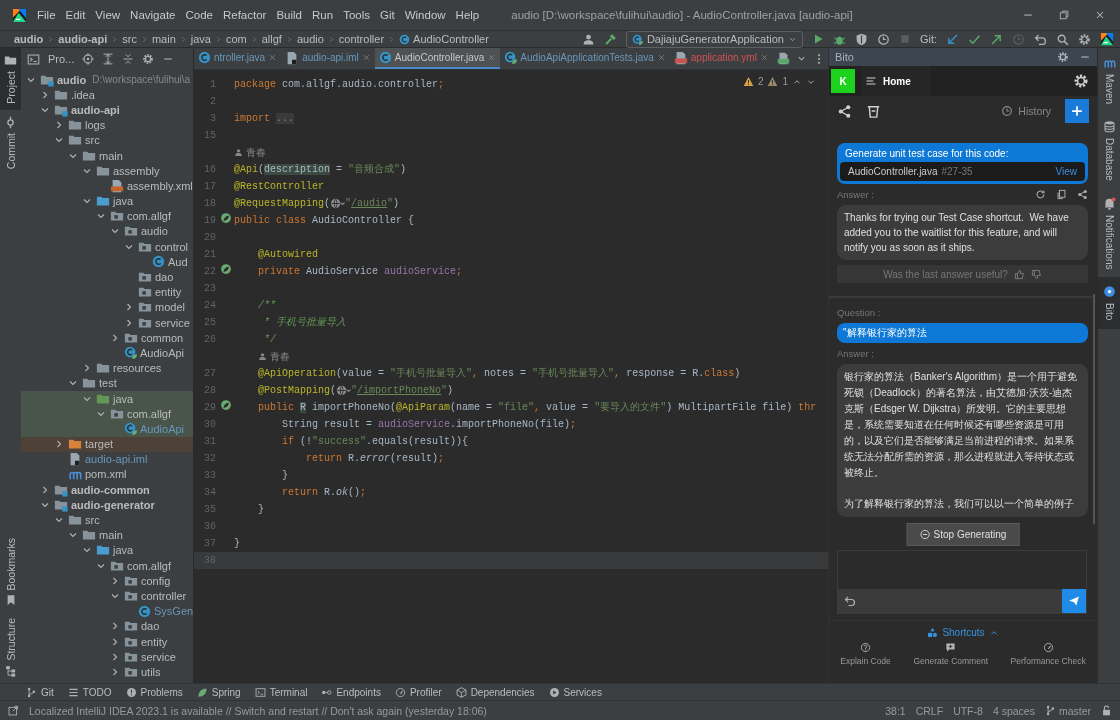  I want to click on breadcrumb: allgf, so click(271, 39).